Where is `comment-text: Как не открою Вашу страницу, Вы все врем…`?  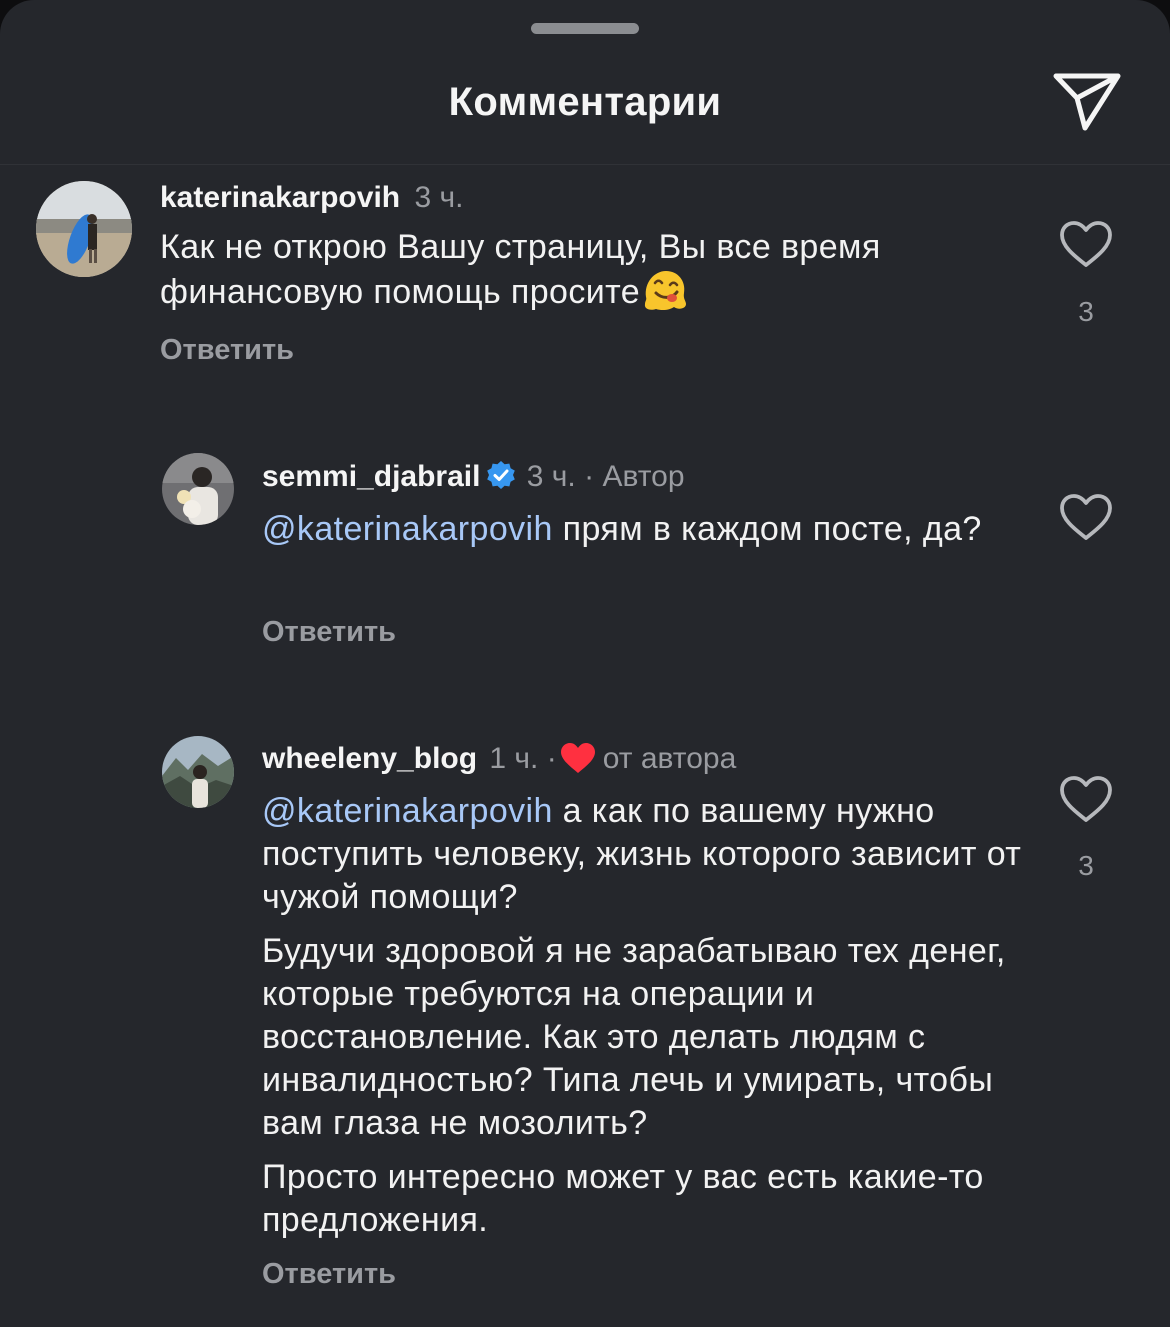 comment-text: Как не открою Вашу страницу, Вы все врем… is located at coordinates (585, 274).